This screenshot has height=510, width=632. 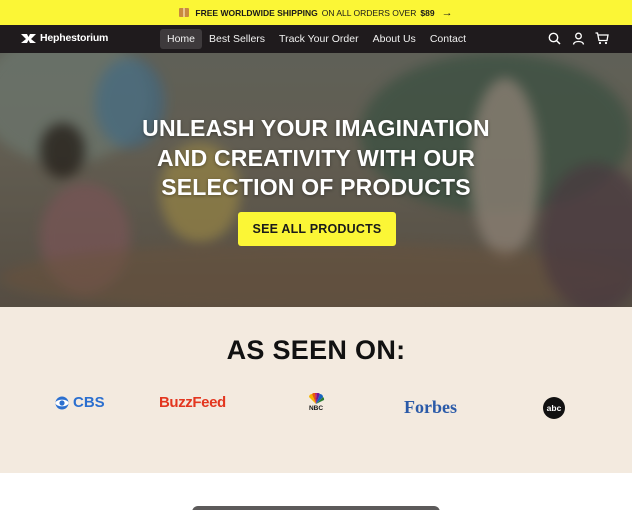 I want to click on nbc-logo: NBC, so click(x=316, y=402).